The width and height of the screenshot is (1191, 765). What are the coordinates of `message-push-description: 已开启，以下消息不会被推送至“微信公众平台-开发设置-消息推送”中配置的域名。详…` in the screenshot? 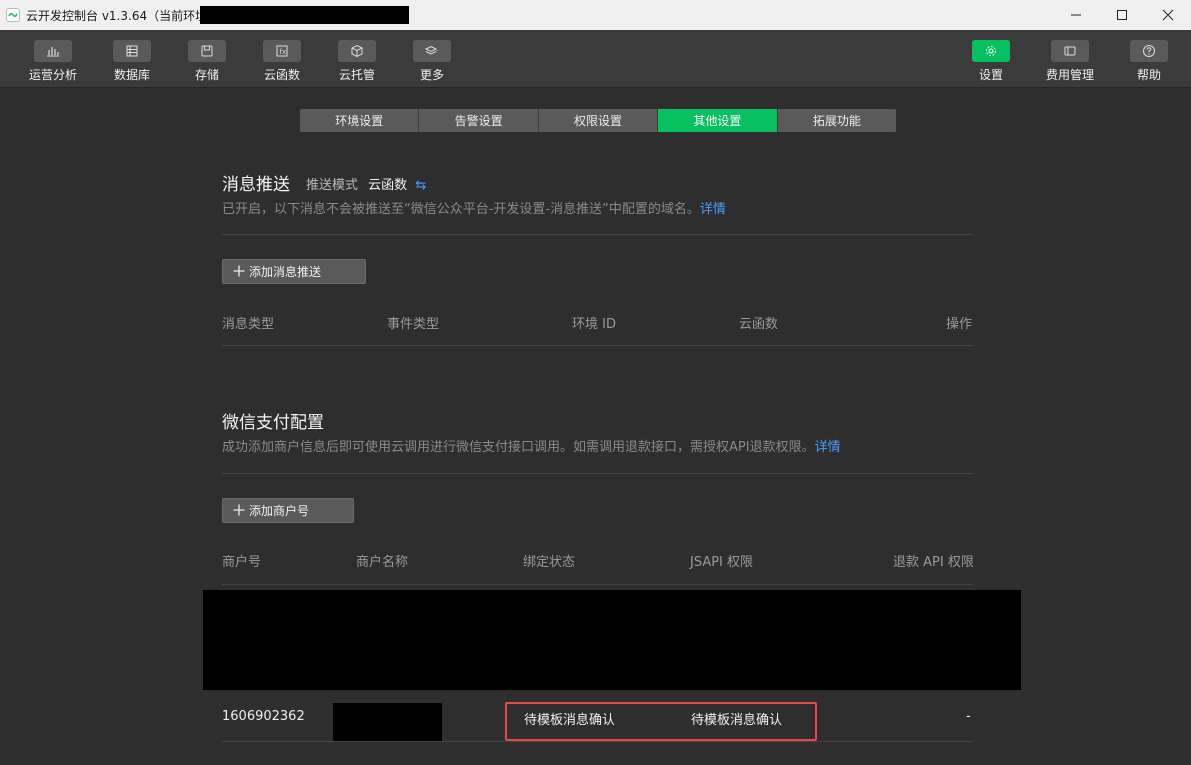 It's located at (474, 209).